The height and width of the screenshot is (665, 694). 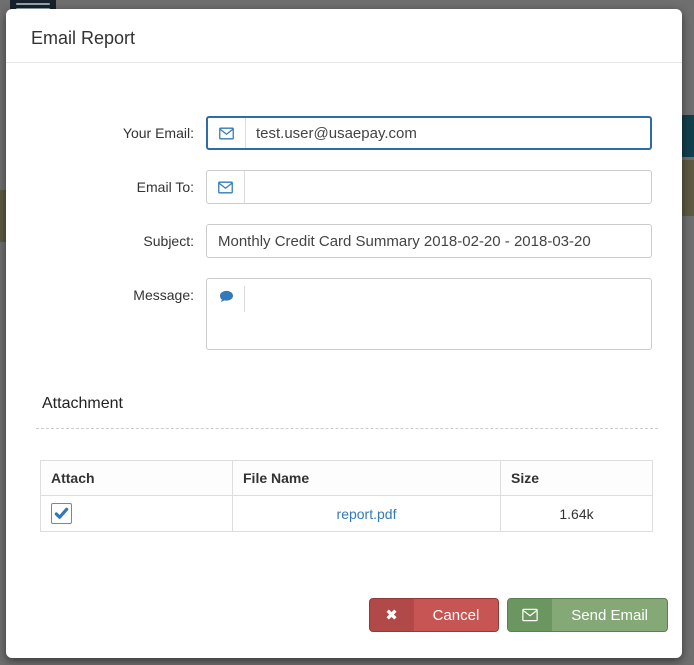 I want to click on attachment-table: Attach File Name Size report.pdf 1.64k, so click(x=346, y=496).